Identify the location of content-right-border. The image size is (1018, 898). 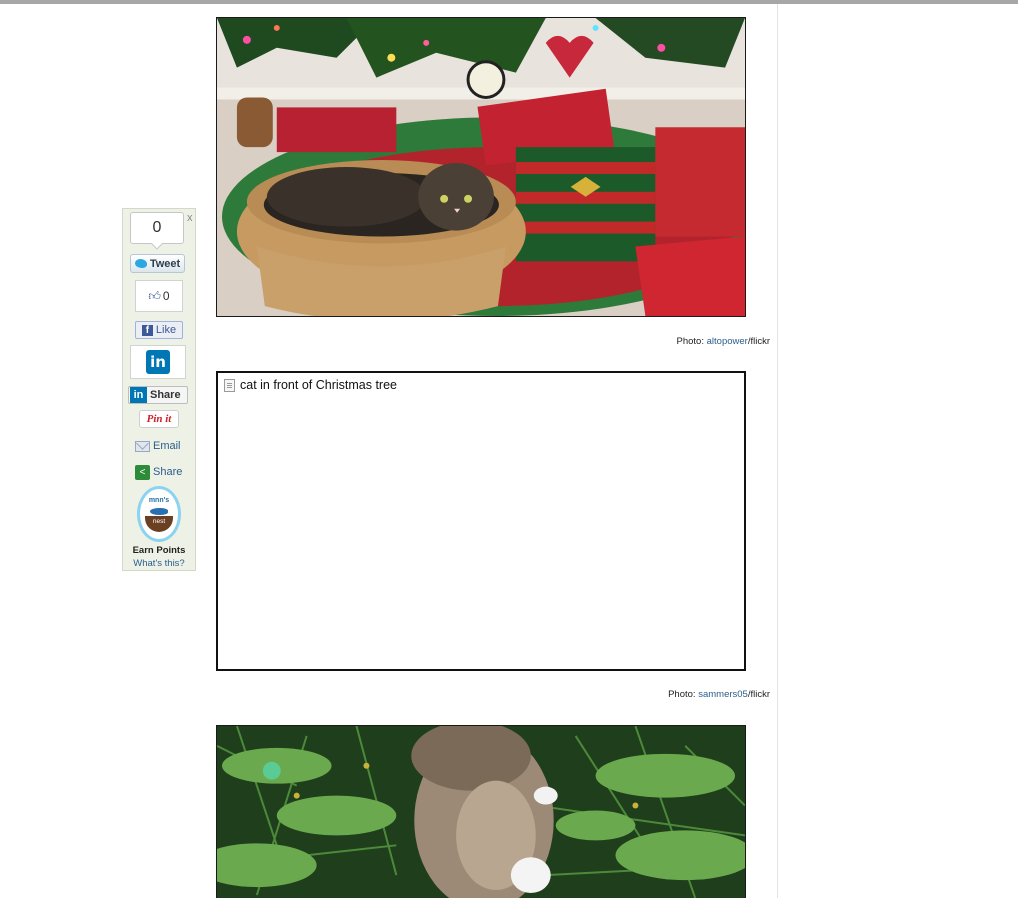
(777, 451).